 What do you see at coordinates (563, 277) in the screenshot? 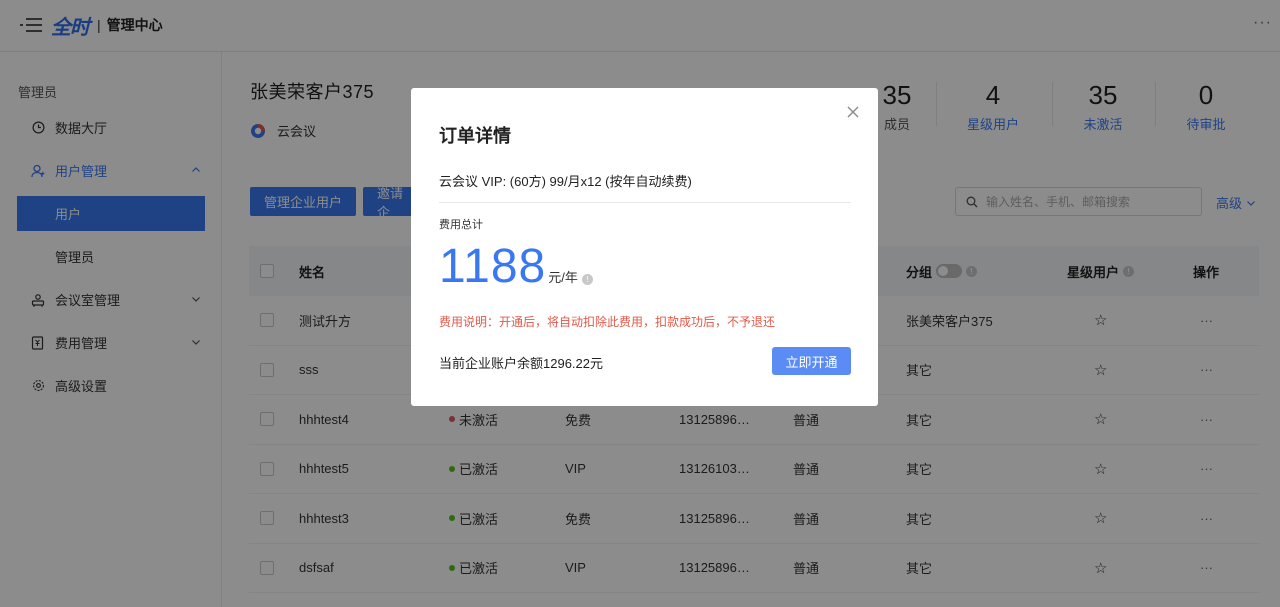
I see `amount-unit: 元/年` at bounding box center [563, 277].